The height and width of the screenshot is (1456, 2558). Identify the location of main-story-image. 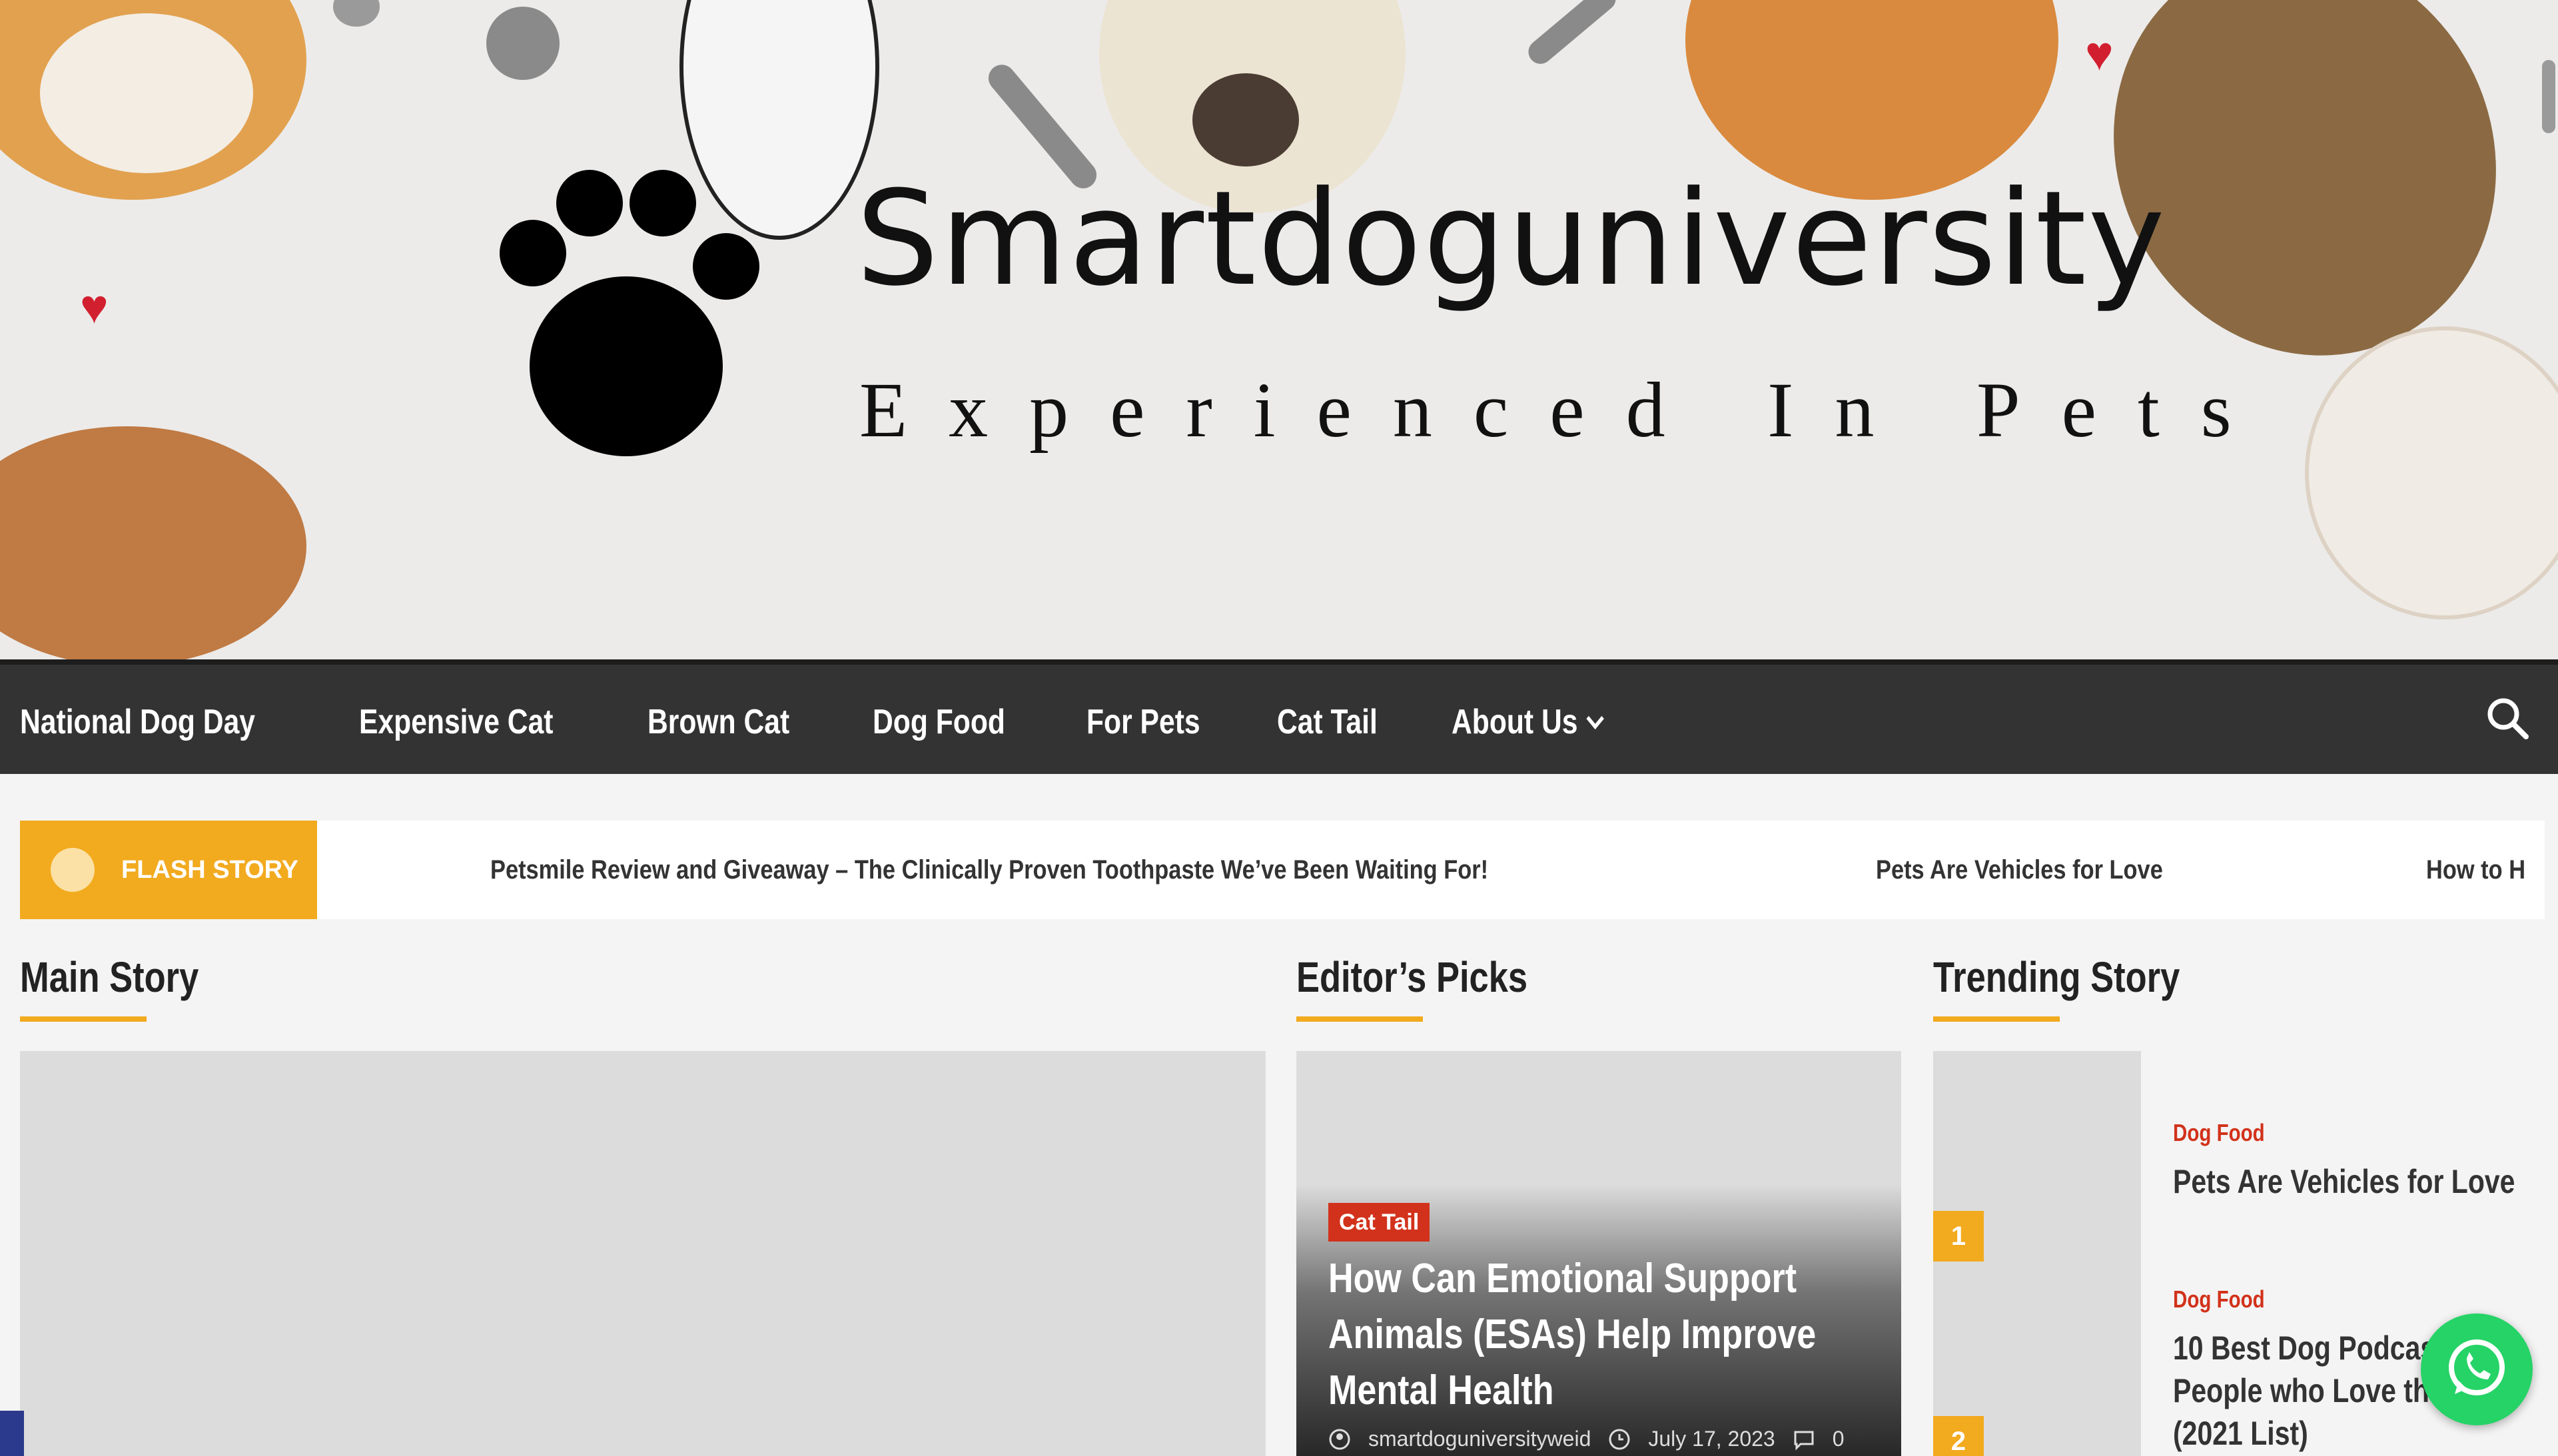
(643, 1253).